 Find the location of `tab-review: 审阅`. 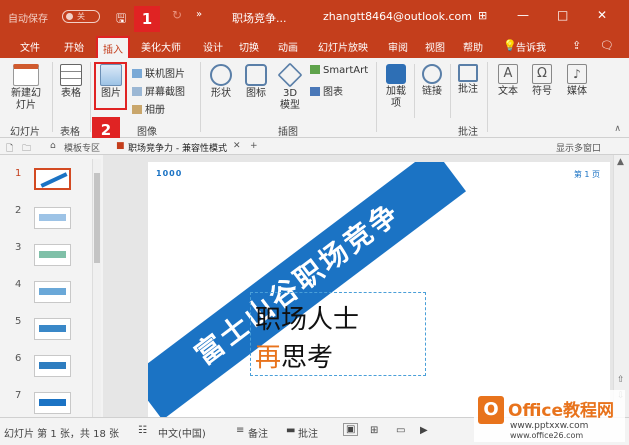

tab-review: 审阅 is located at coordinates (398, 46).